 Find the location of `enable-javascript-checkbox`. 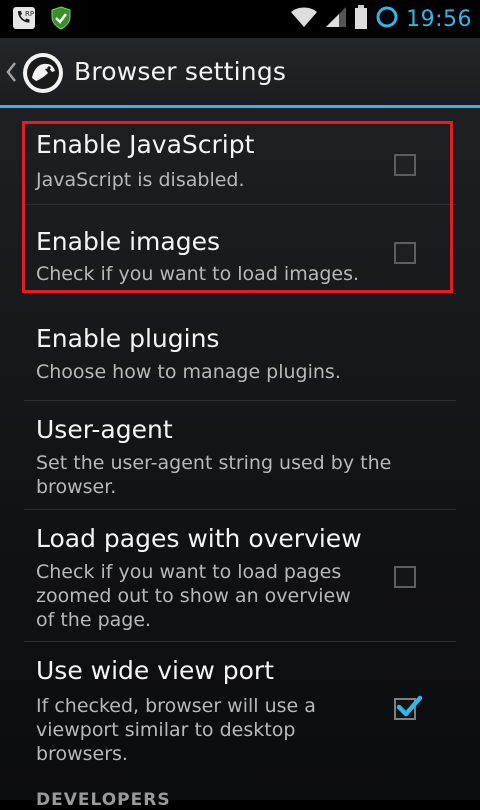

enable-javascript-checkbox is located at coordinates (405, 165).